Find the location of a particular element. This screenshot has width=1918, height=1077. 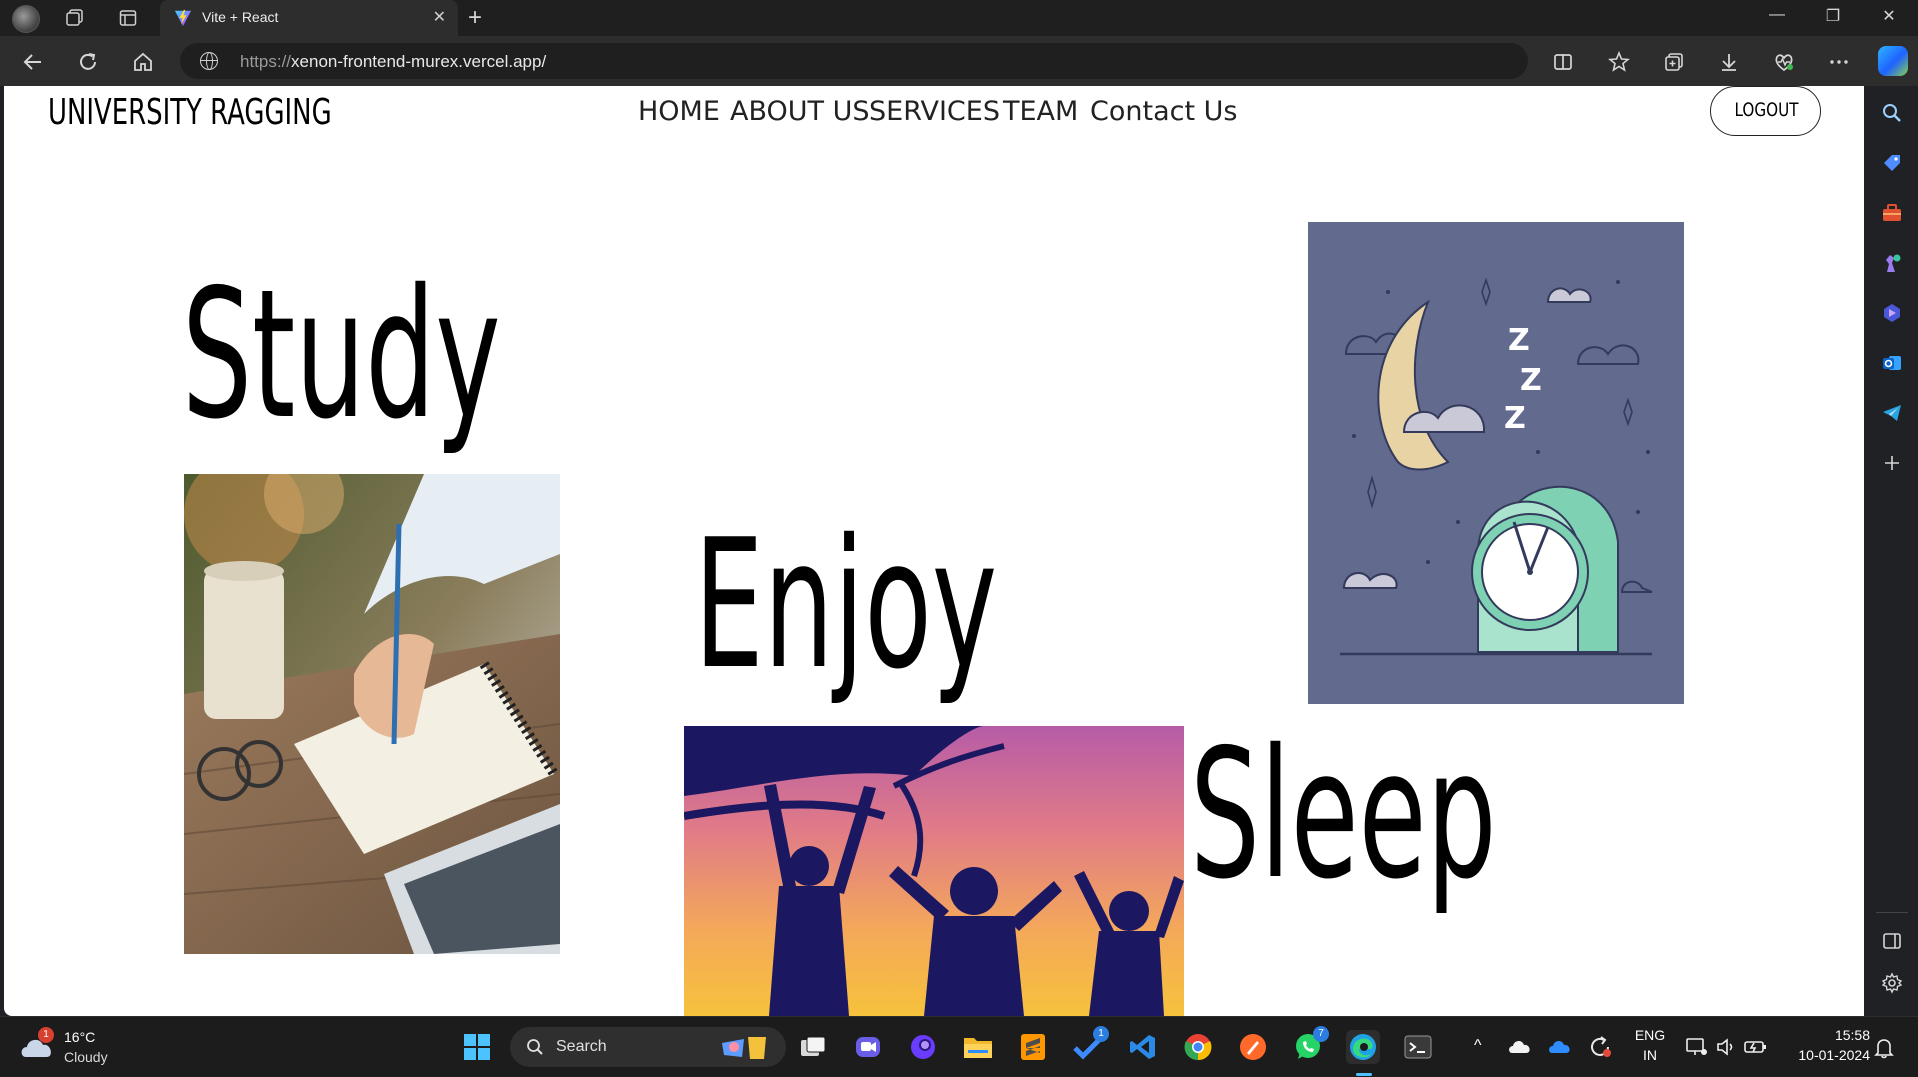

onedrive-icon is located at coordinates (1520, 1048).